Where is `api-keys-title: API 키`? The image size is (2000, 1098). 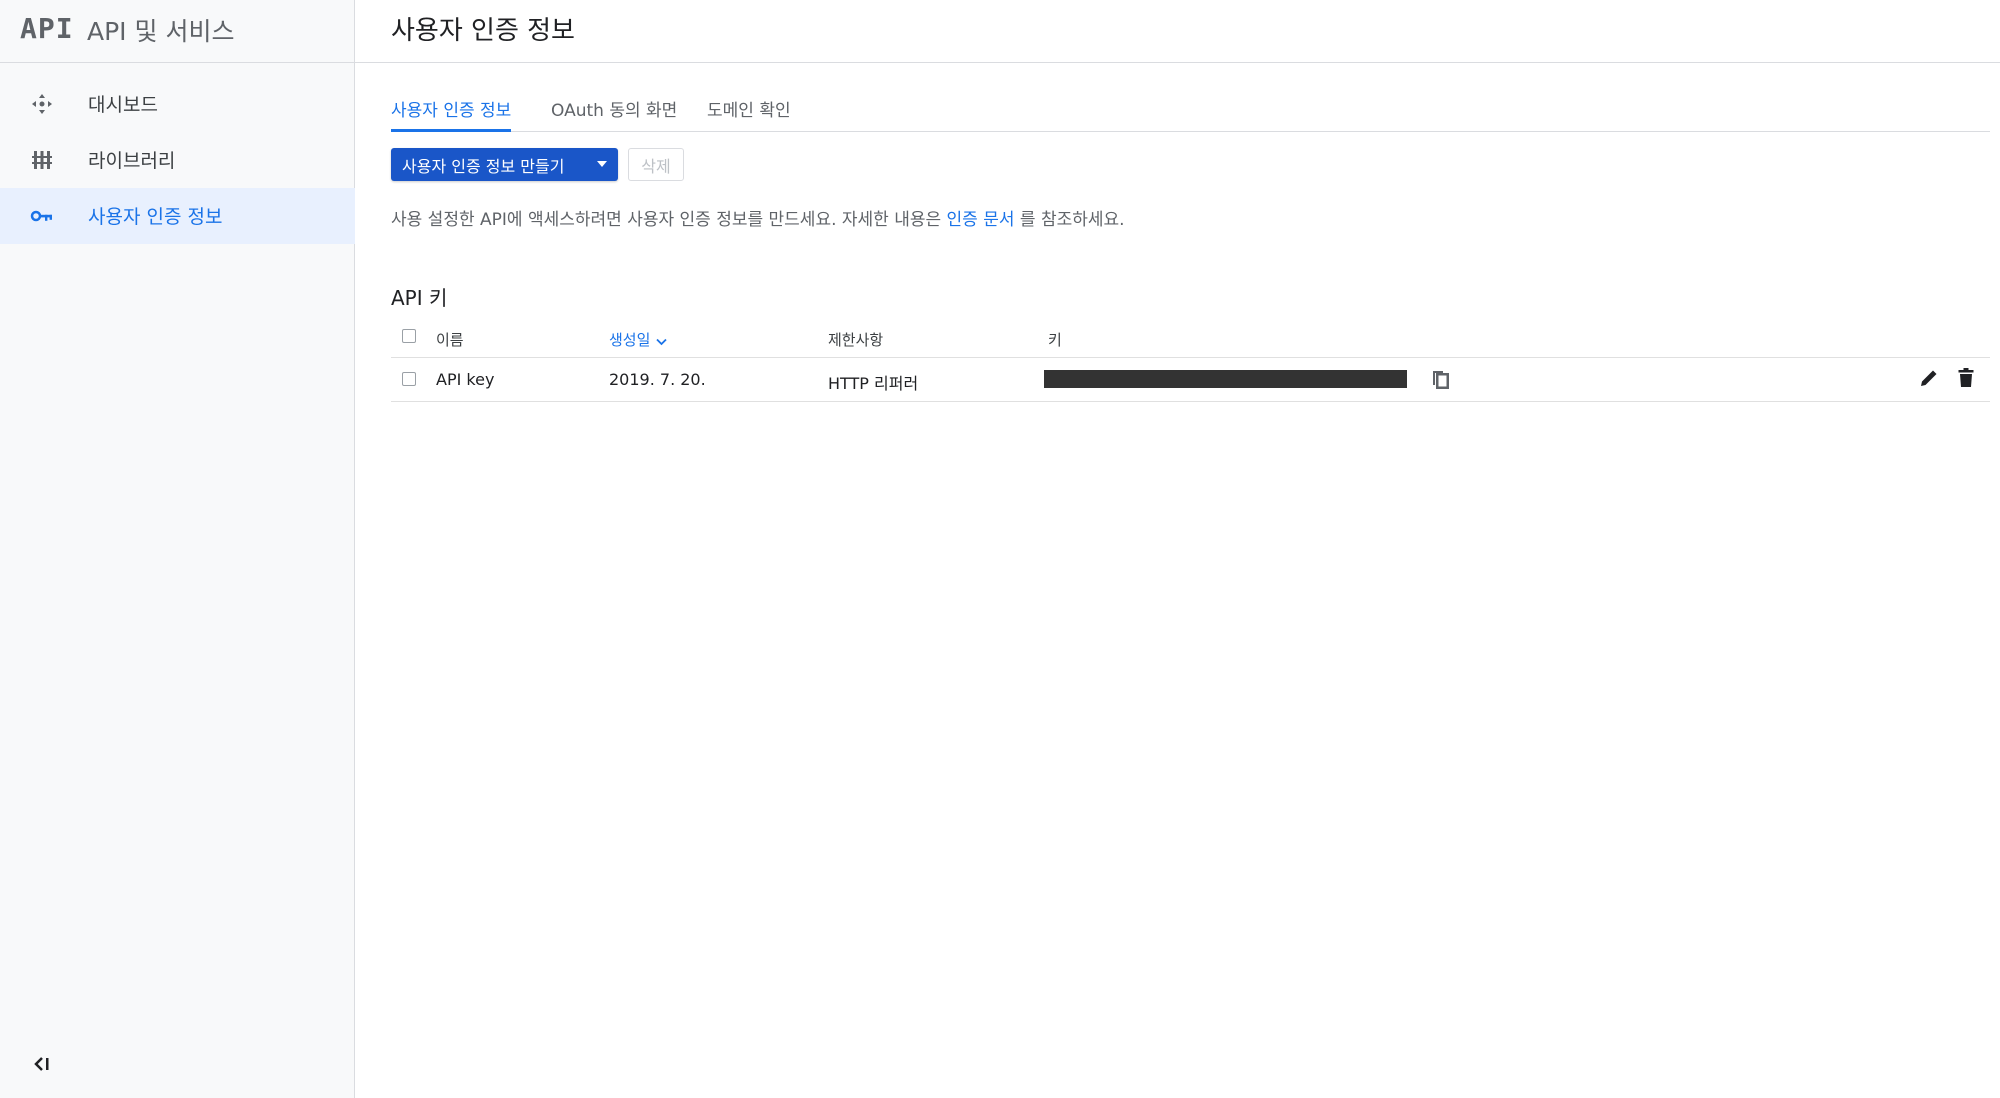
api-keys-title: API 키 is located at coordinates (419, 298).